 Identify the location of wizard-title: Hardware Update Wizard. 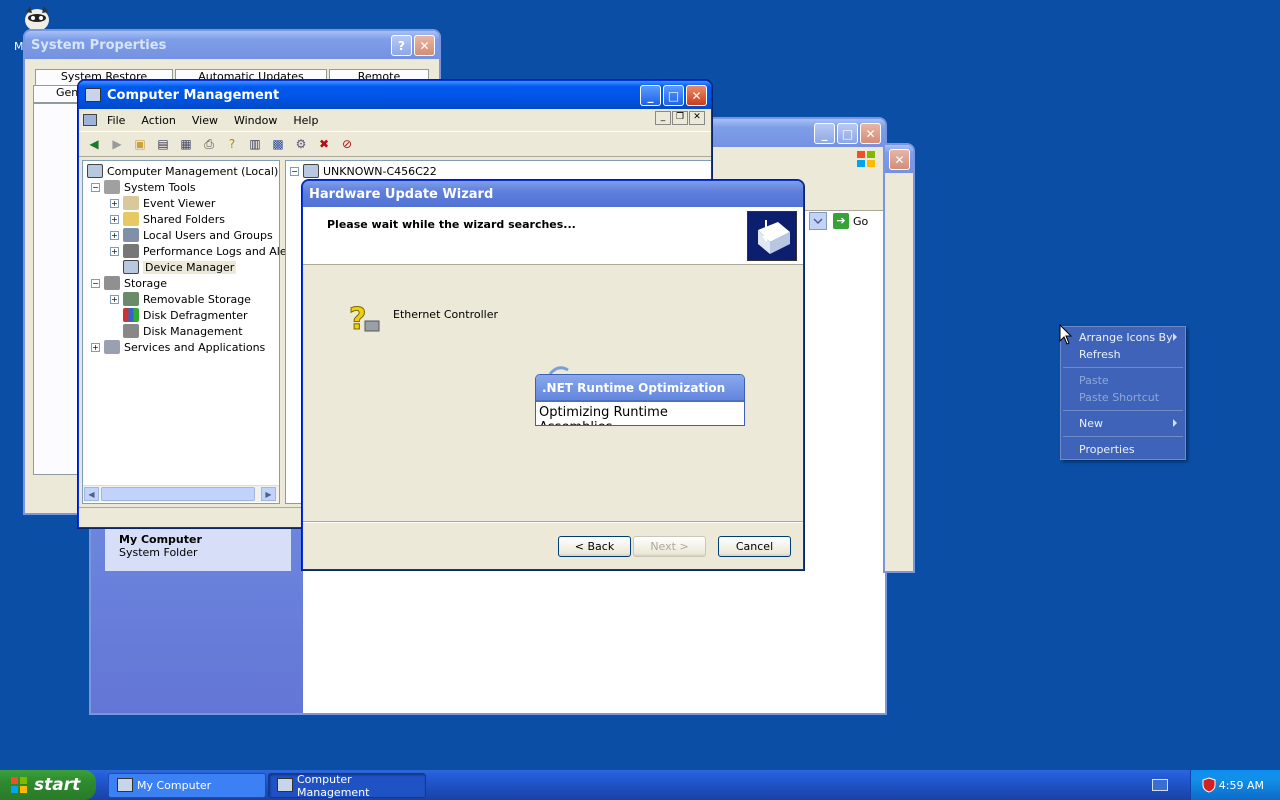
(401, 194).